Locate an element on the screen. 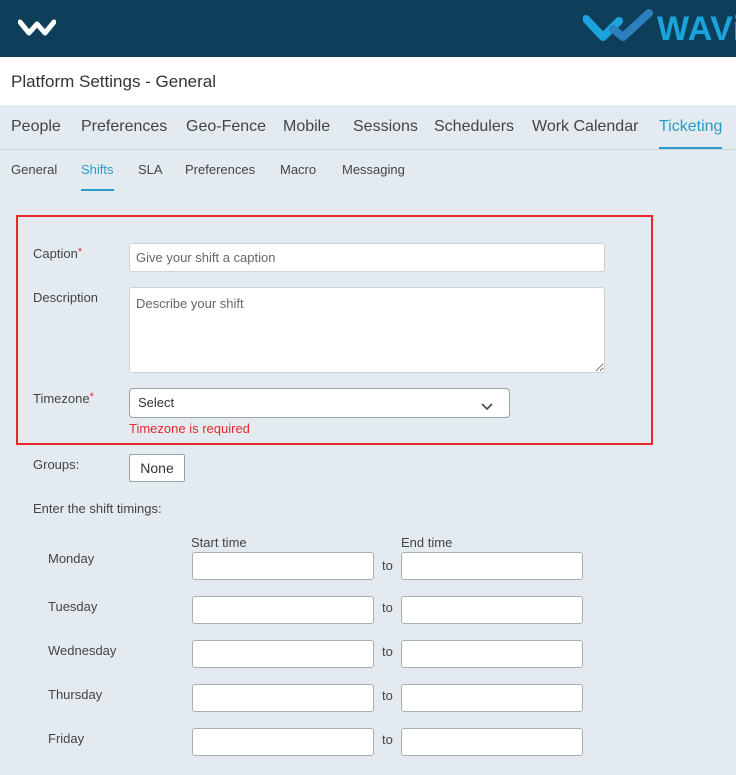 Image resolution: width=736 pixels, height=775 pixels. timezone-label: Timezone* is located at coordinates (63, 398).